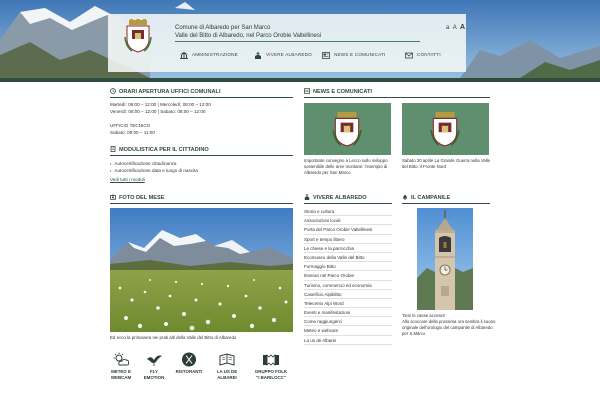 This screenshot has width=600, height=400. What do you see at coordinates (154, 360) in the screenshot?
I see `bird-icon` at bounding box center [154, 360].